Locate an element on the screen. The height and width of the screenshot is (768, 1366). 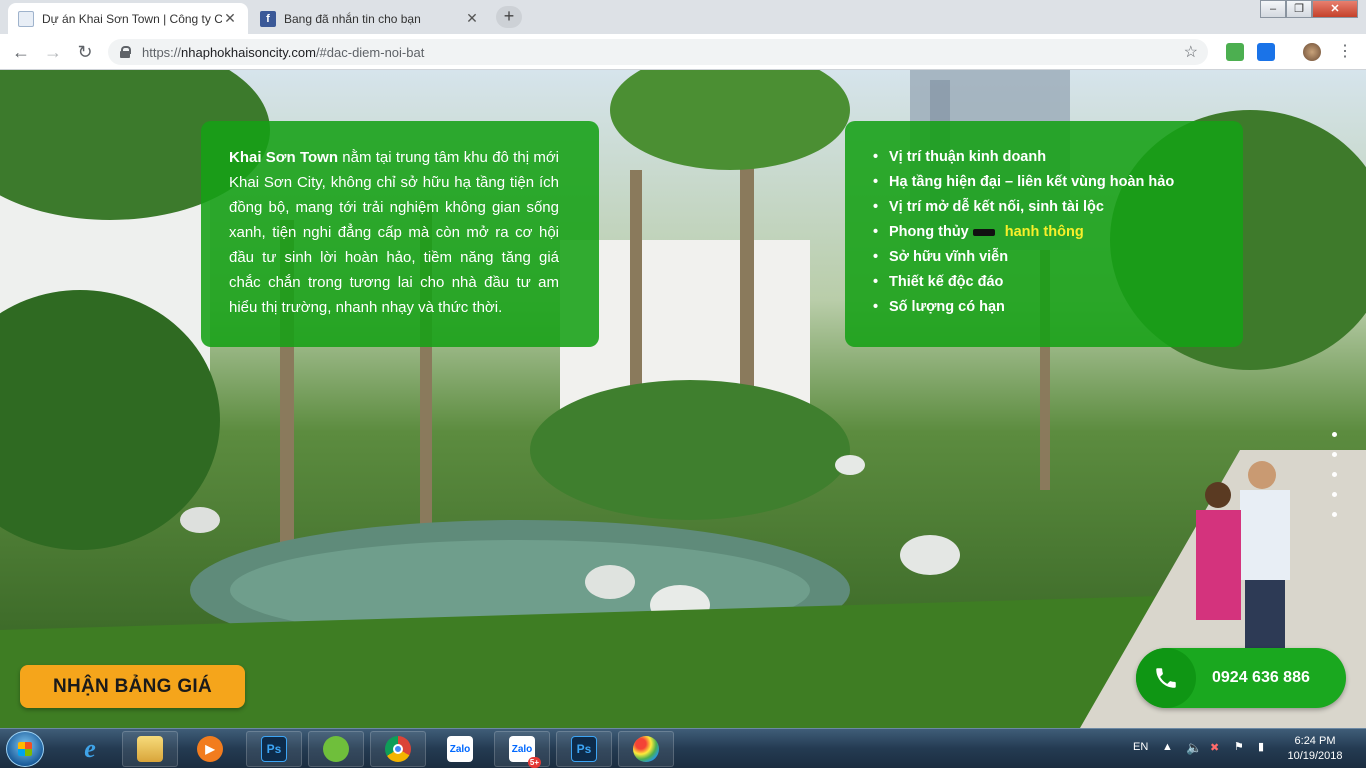
tab-khai-son-town: Dự án Khai Sơn Town | Công ty C ✕ is located at coordinates (128, 18).